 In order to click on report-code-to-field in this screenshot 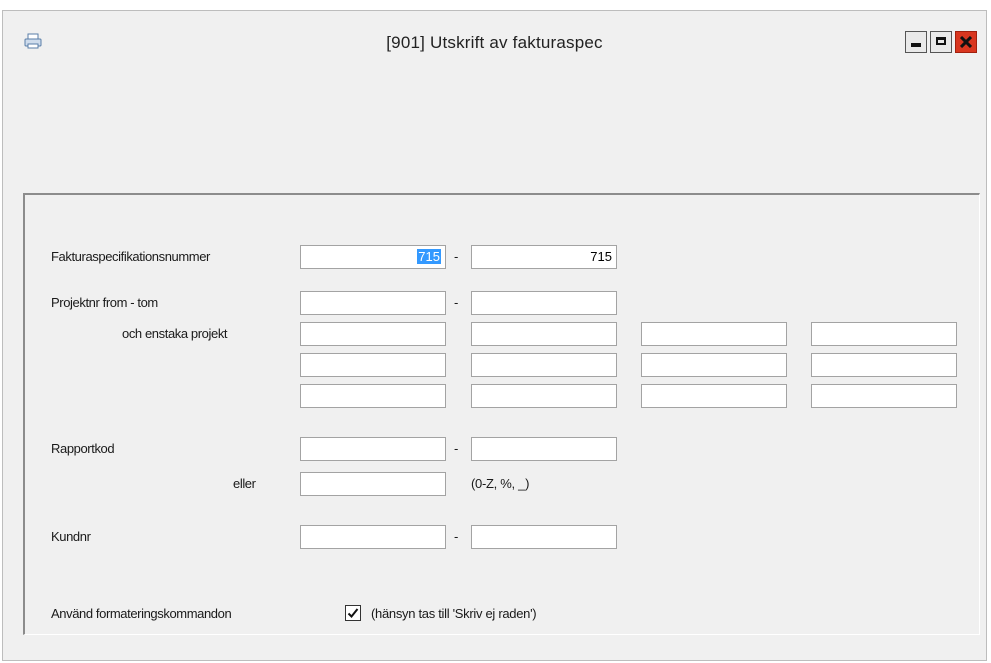, I will do `click(544, 449)`.